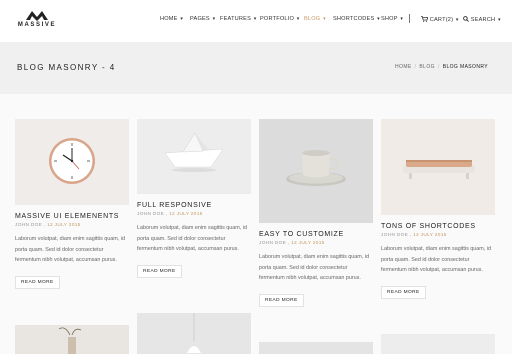 The width and height of the screenshot is (512, 354). I want to click on logo-mark-icon, so click(37, 16).